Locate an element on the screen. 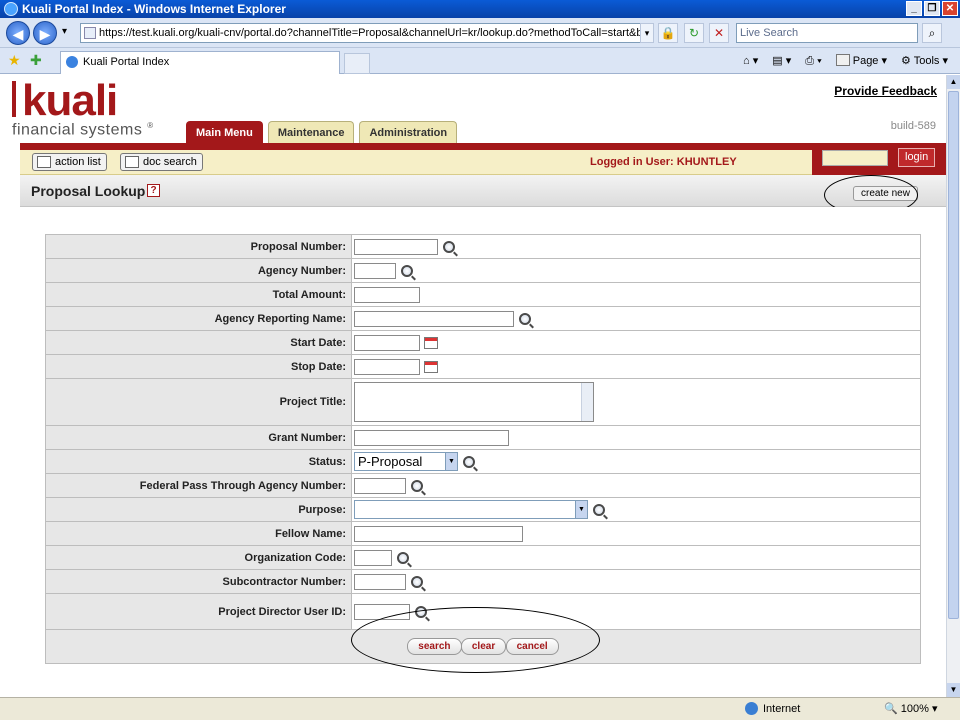 The width and height of the screenshot is (960, 720). search-input: Live Search is located at coordinates (827, 33).